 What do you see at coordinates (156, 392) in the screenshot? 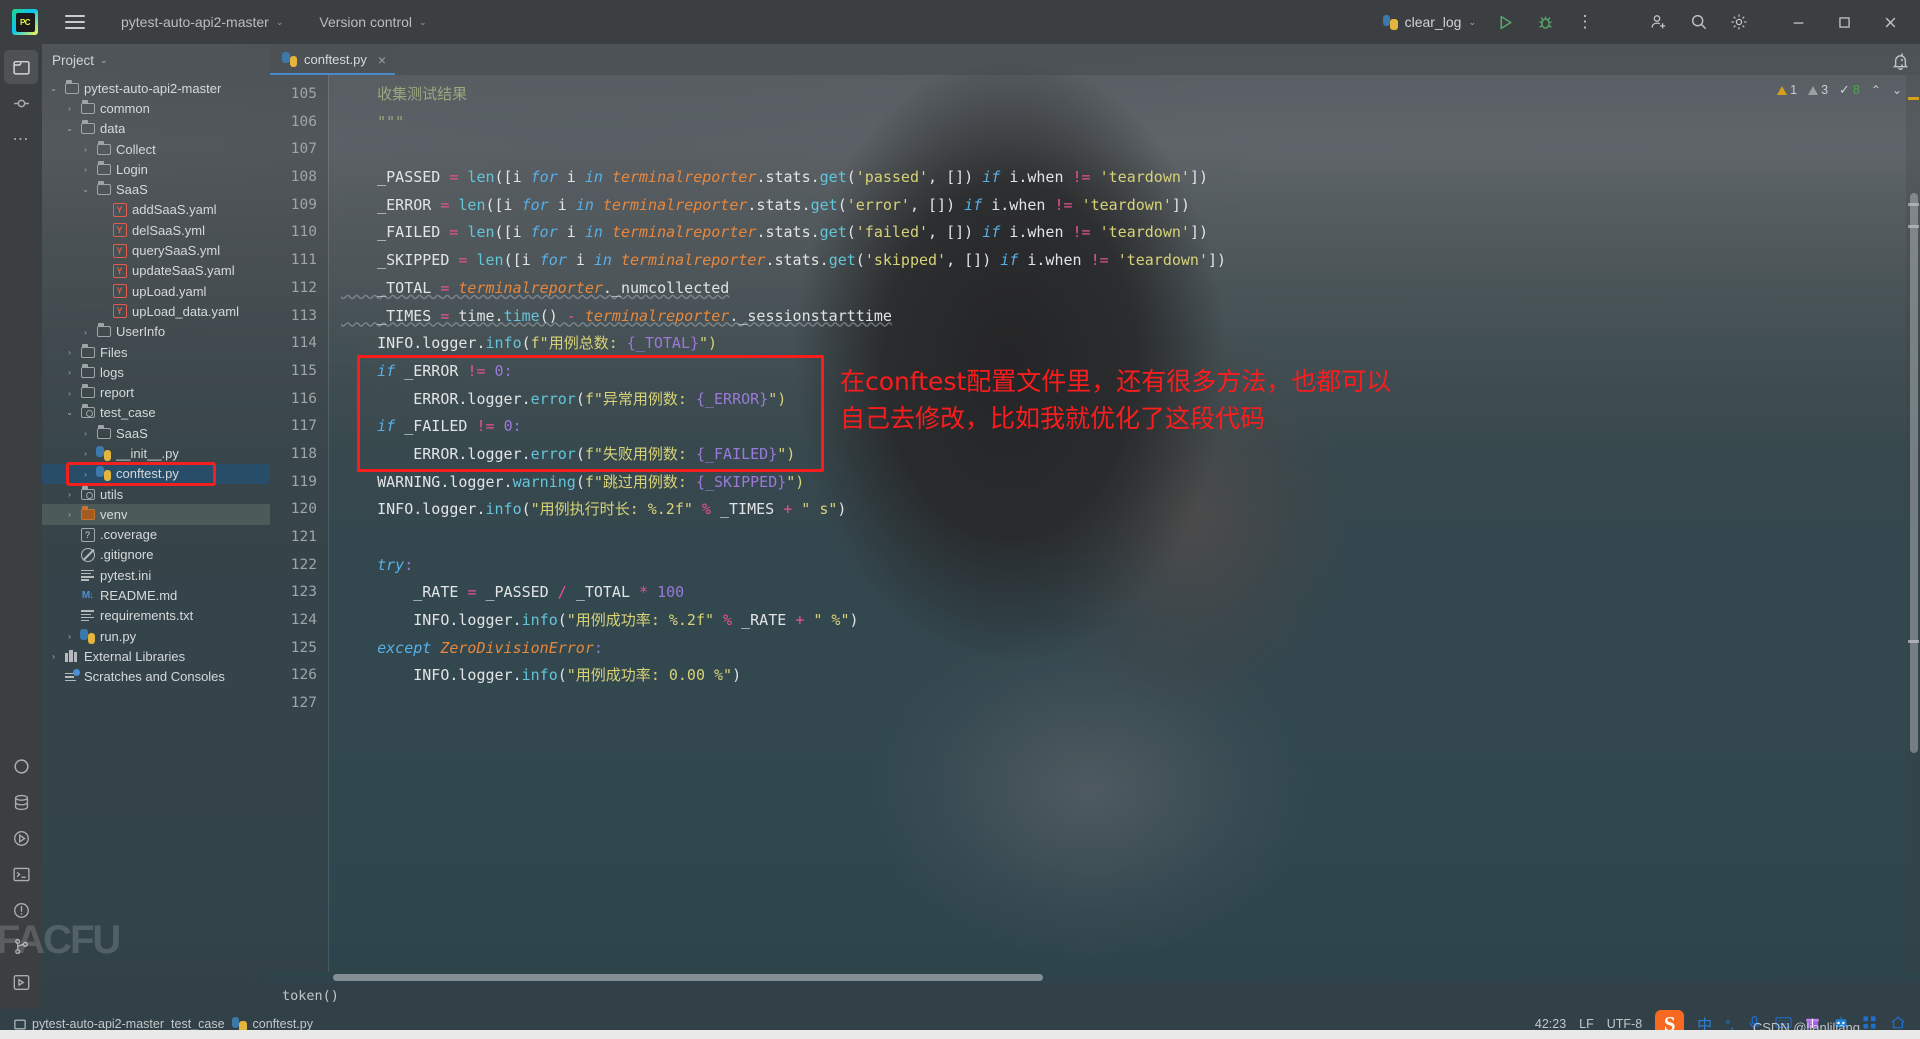
I see `tree-item-report: › report` at bounding box center [156, 392].